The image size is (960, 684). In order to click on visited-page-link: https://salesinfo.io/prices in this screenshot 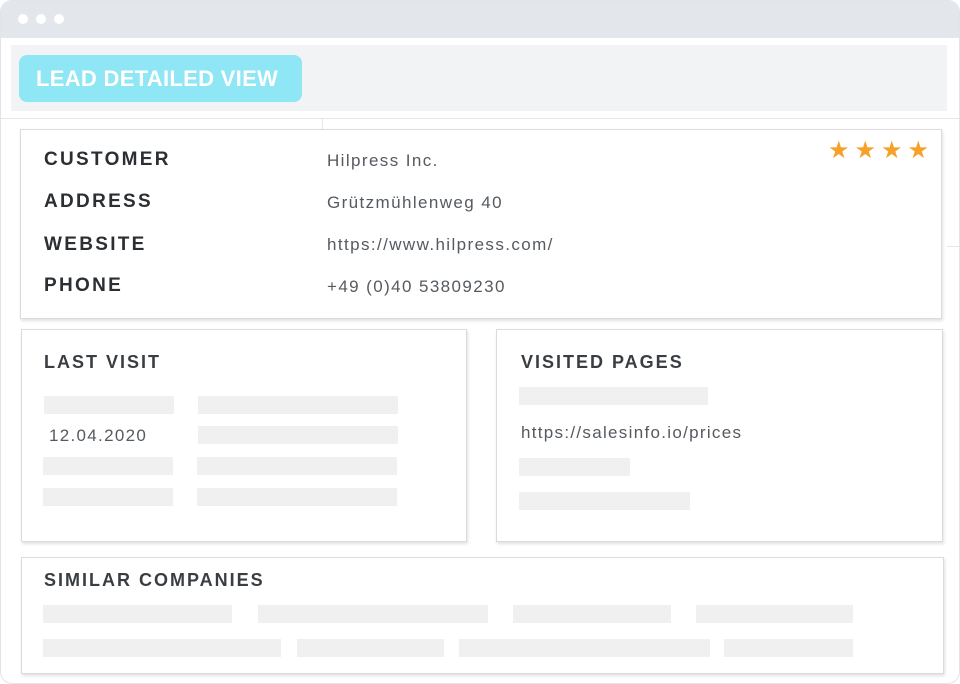, I will do `click(631, 433)`.